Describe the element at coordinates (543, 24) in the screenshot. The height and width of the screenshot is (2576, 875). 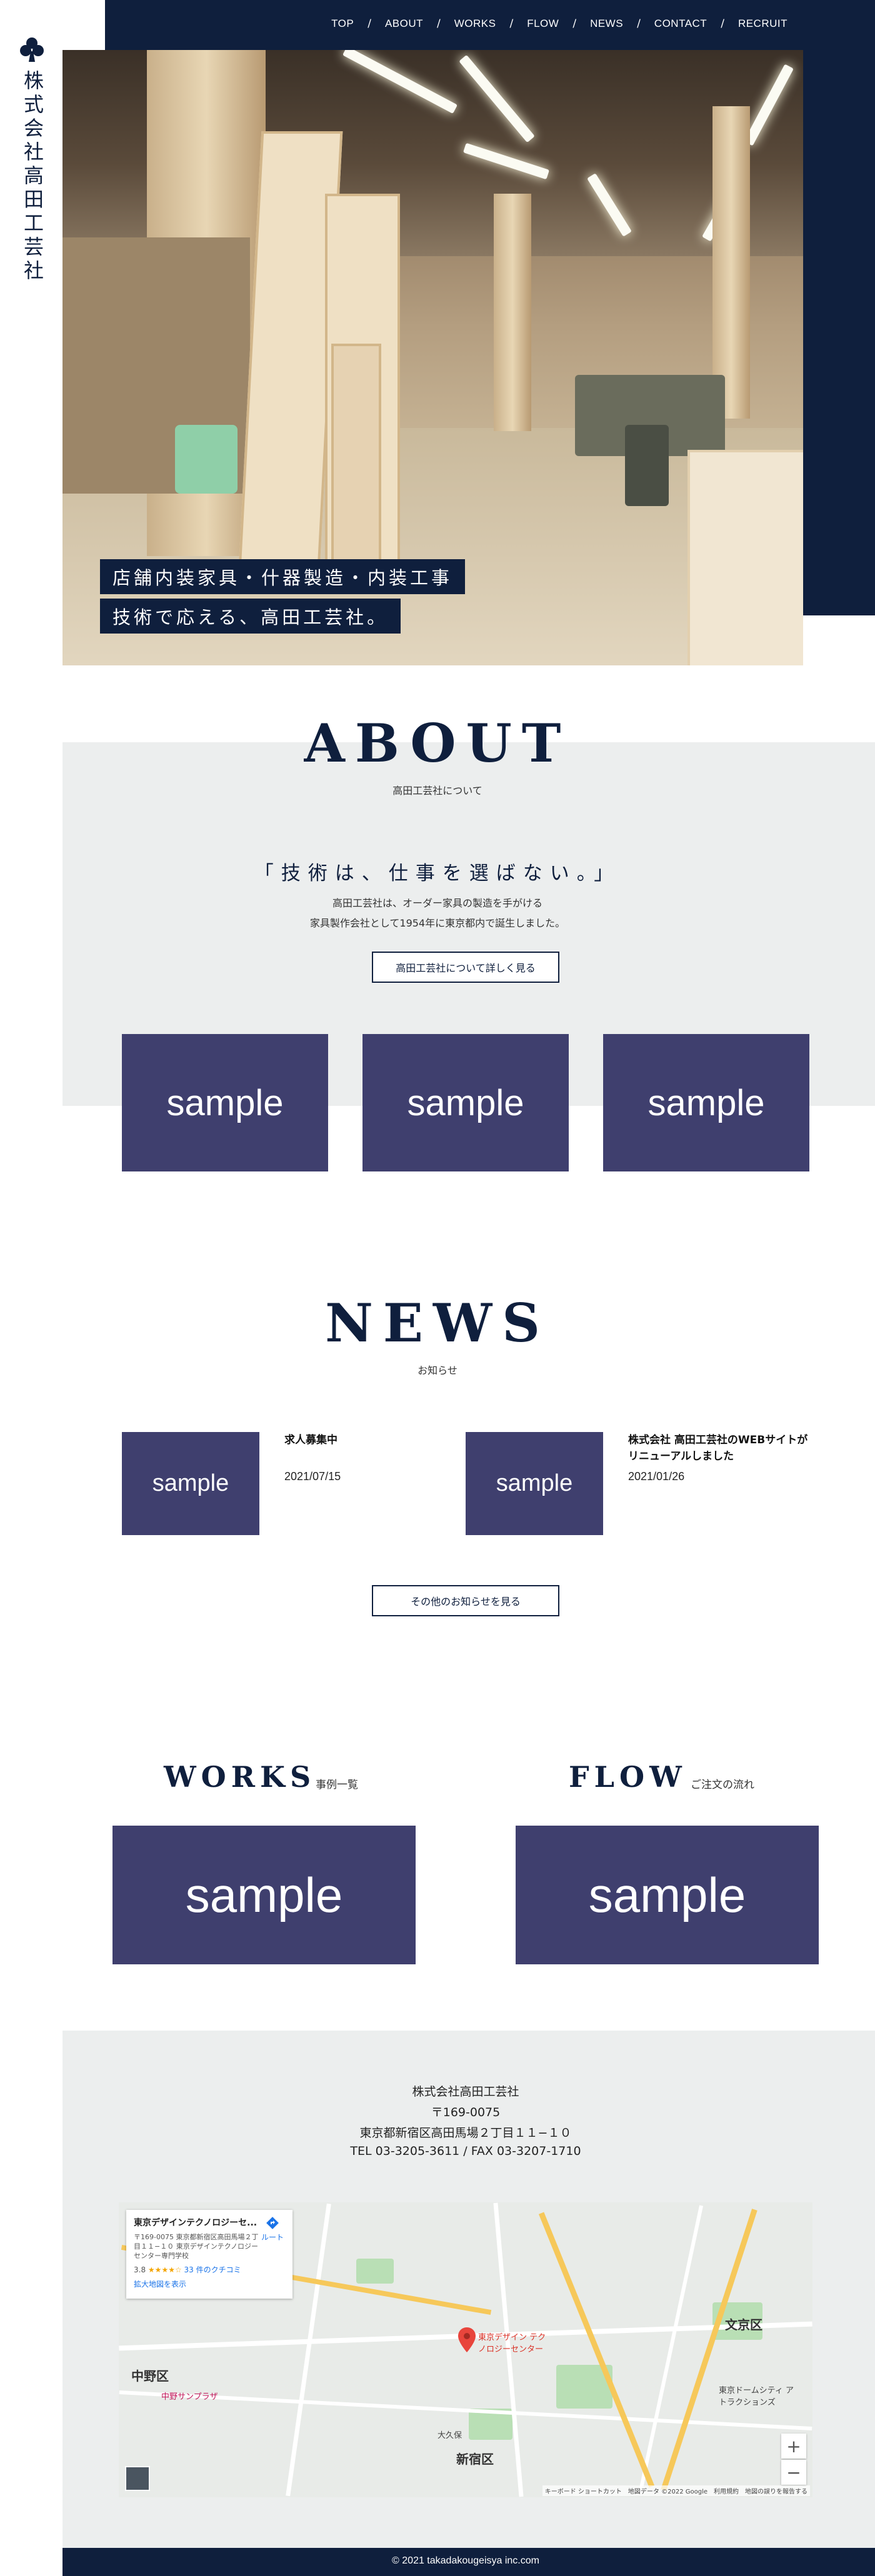
I see `nav-link-flow: FLOW` at that location.